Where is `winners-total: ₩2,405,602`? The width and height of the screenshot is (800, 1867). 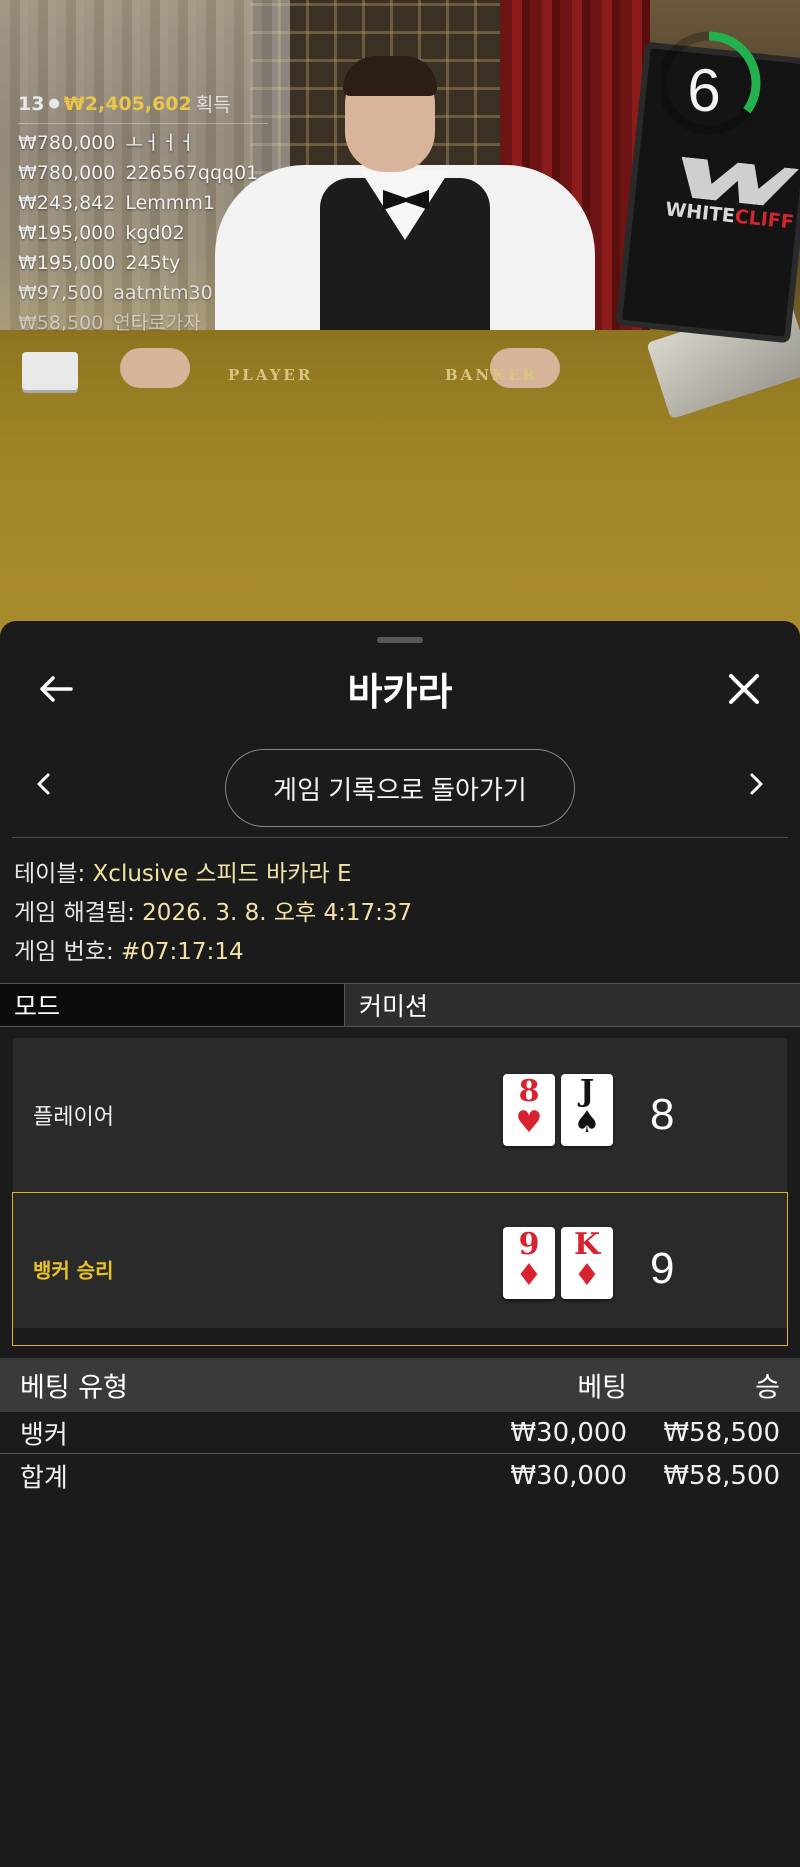 winners-total: ₩2,405,602 is located at coordinates (127, 103).